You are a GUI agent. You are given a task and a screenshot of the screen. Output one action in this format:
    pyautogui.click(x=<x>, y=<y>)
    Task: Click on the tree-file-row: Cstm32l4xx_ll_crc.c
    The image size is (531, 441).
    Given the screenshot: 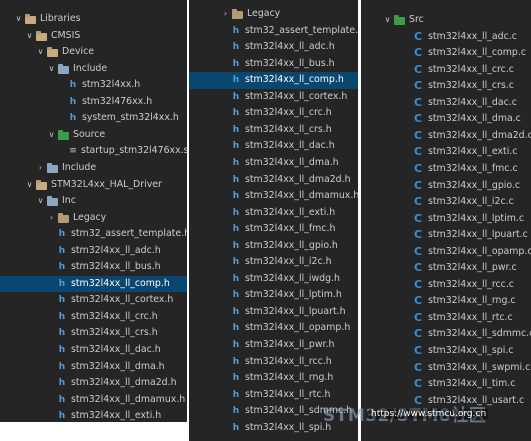 What is the action you would take?
    pyautogui.click(x=446, y=70)
    